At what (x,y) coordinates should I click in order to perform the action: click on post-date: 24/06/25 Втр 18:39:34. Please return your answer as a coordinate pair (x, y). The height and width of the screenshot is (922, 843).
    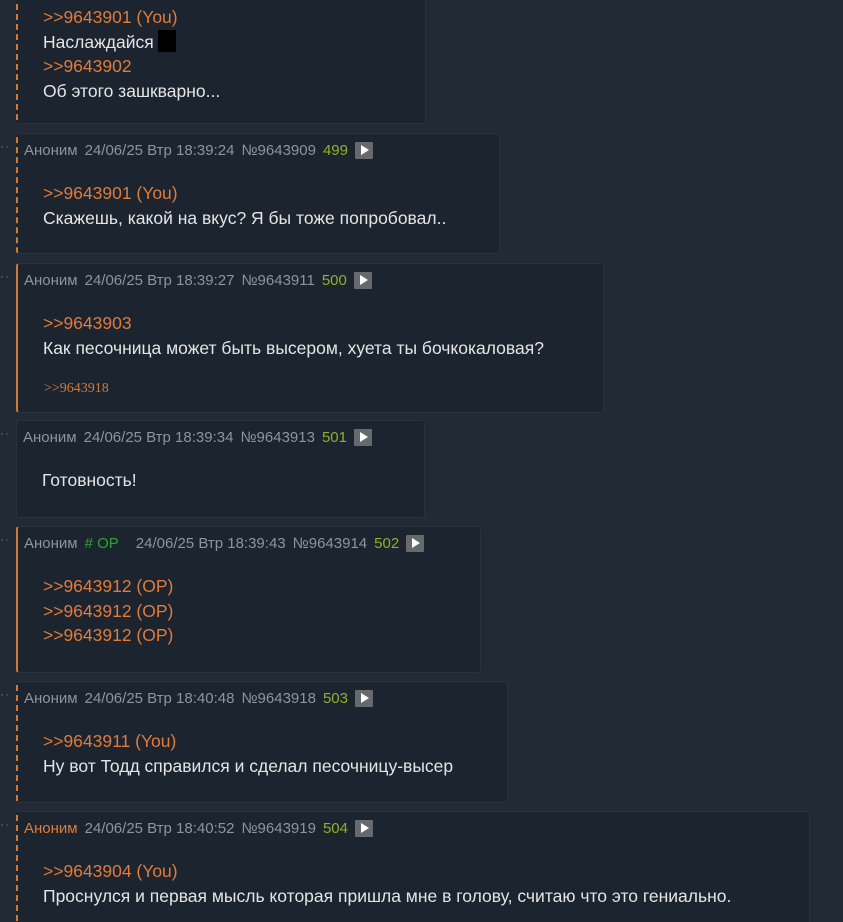
    Looking at the image, I should click on (158, 437).